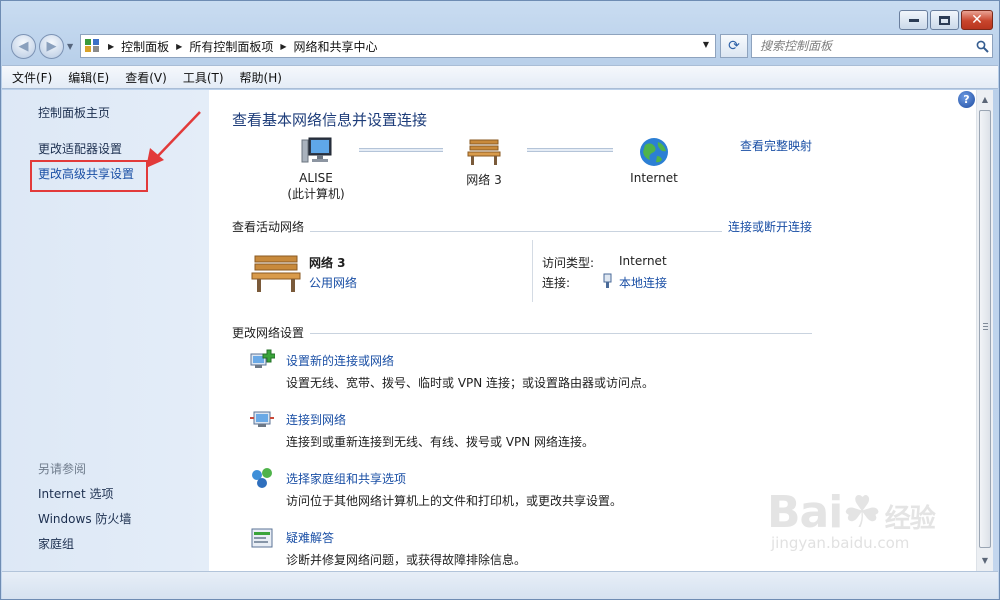 The height and width of the screenshot is (600, 1000). What do you see at coordinates (982, 46) in the screenshot?
I see `search-icon` at bounding box center [982, 46].